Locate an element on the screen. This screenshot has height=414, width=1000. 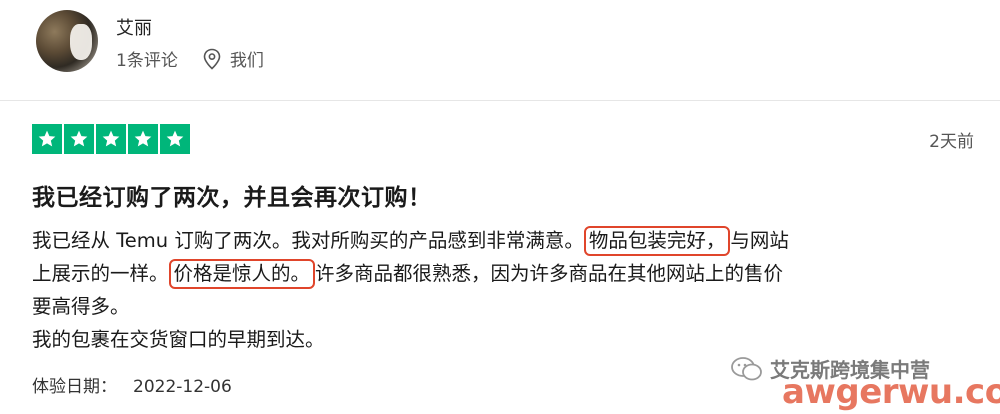
body-line: 上展示的一样。 价格是惊人的。 许多商品都很熟悉，因为许多商品在其他网站上的售价 is located at coordinates (507, 273).